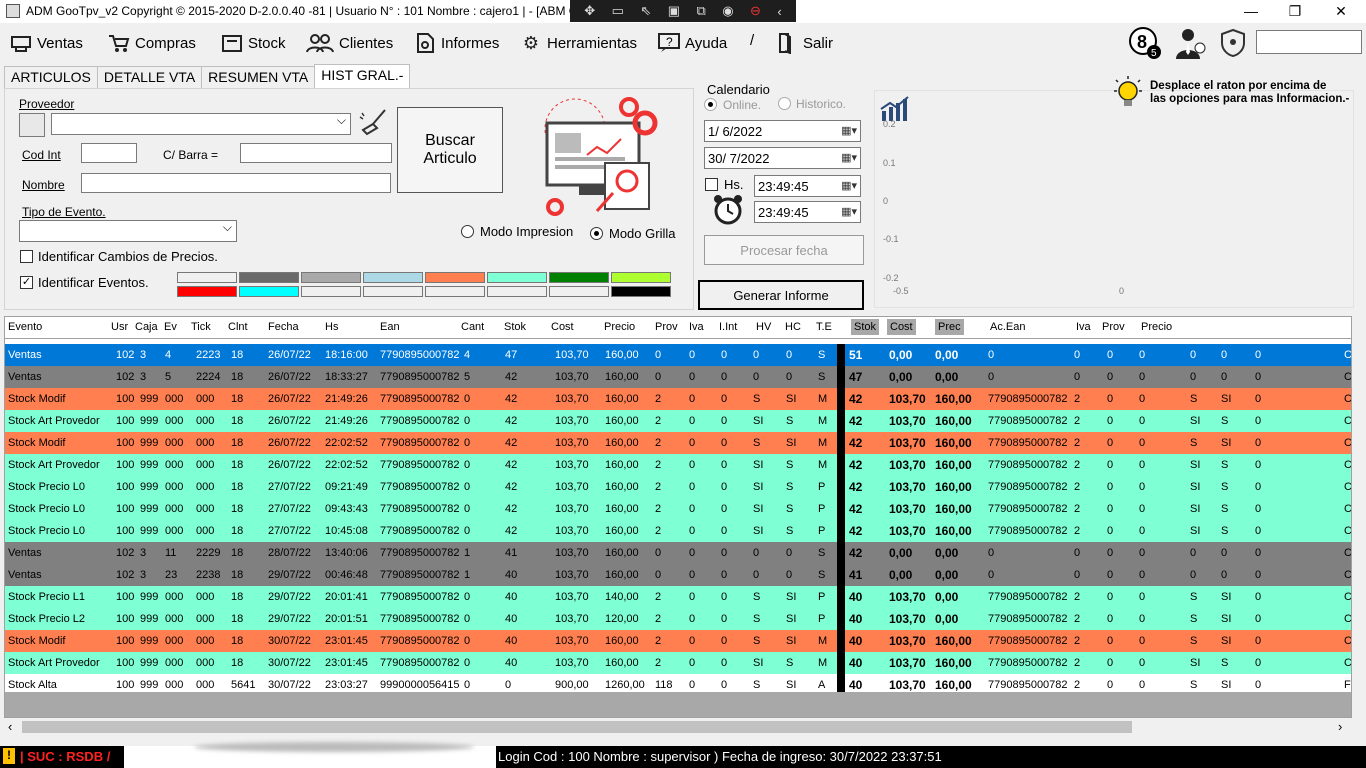 The height and width of the screenshot is (768, 1366). Describe the element at coordinates (727, 11) in the screenshot. I see `audio-icon: ◉` at that location.